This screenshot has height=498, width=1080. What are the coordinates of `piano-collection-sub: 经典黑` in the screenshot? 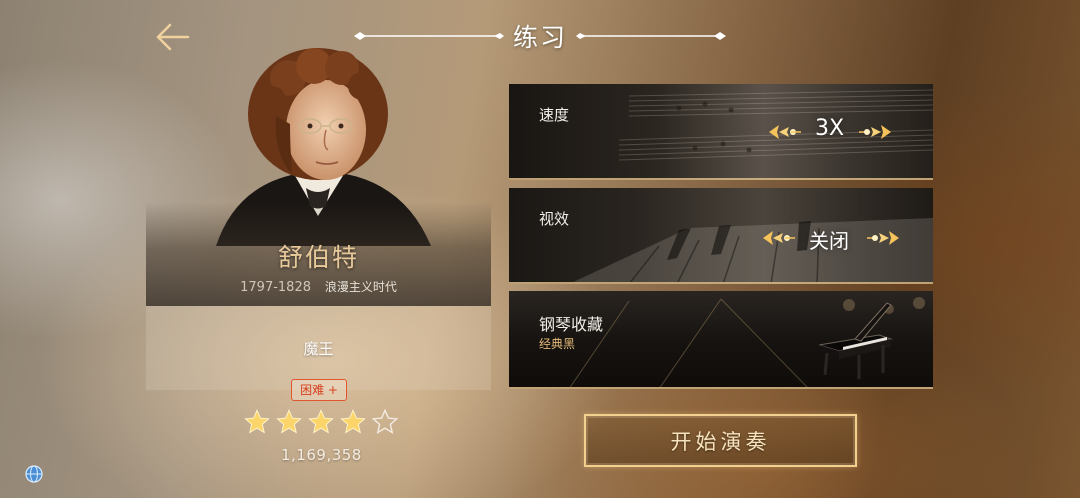 It's located at (557, 344).